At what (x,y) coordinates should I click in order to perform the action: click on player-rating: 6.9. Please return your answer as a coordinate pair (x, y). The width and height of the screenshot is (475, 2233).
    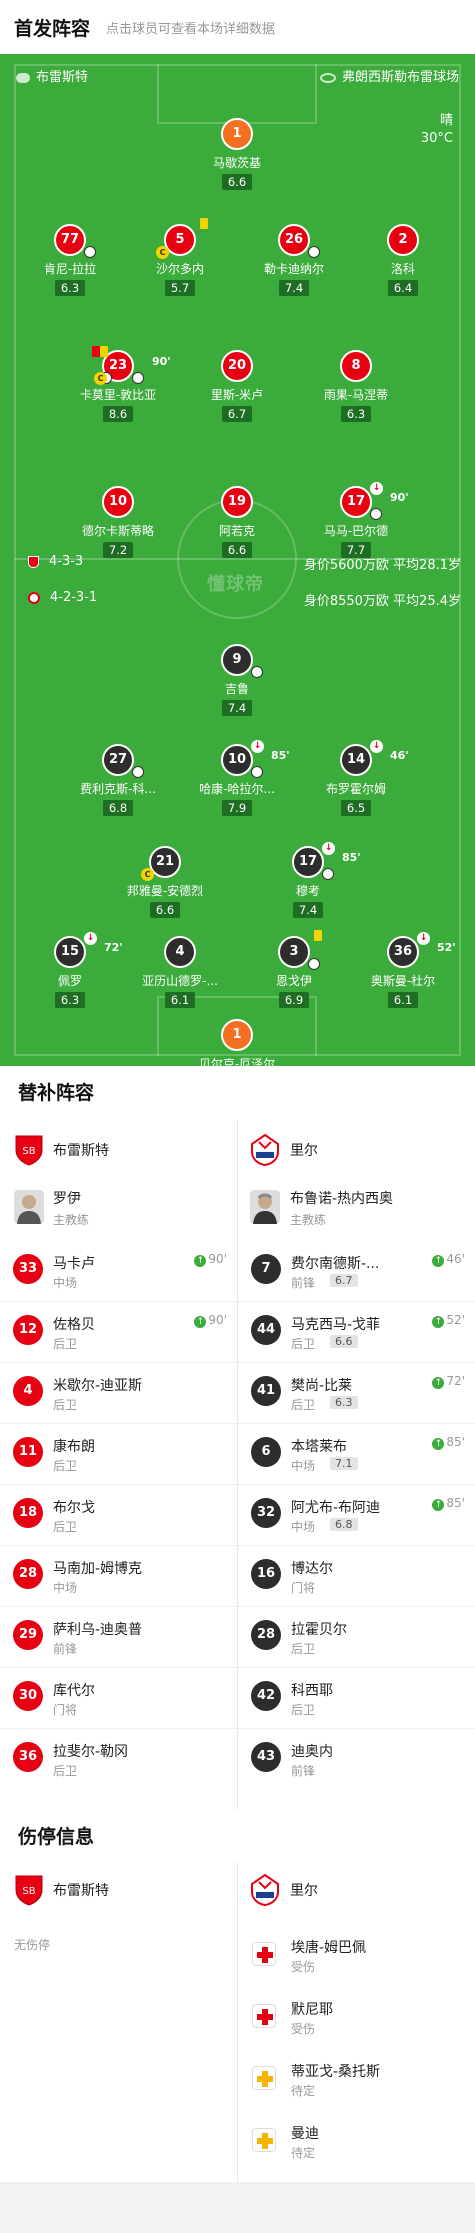
    Looking at the image, I should click on (294, 1000).